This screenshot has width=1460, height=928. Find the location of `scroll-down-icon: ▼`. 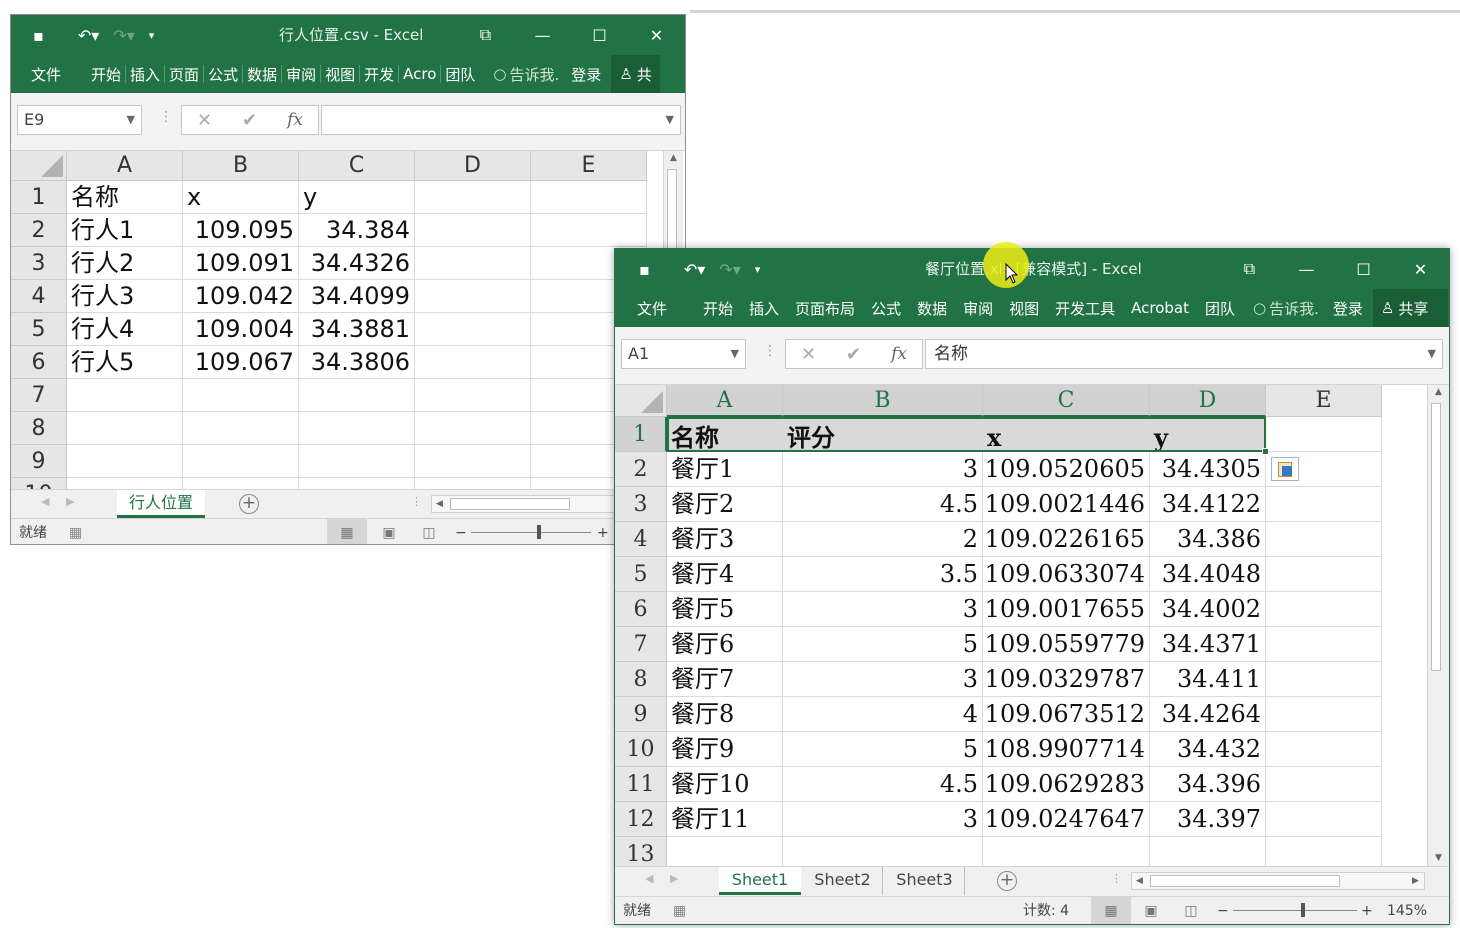

scroll-down-icon: ▼ is located at coordinates (1438, 858).